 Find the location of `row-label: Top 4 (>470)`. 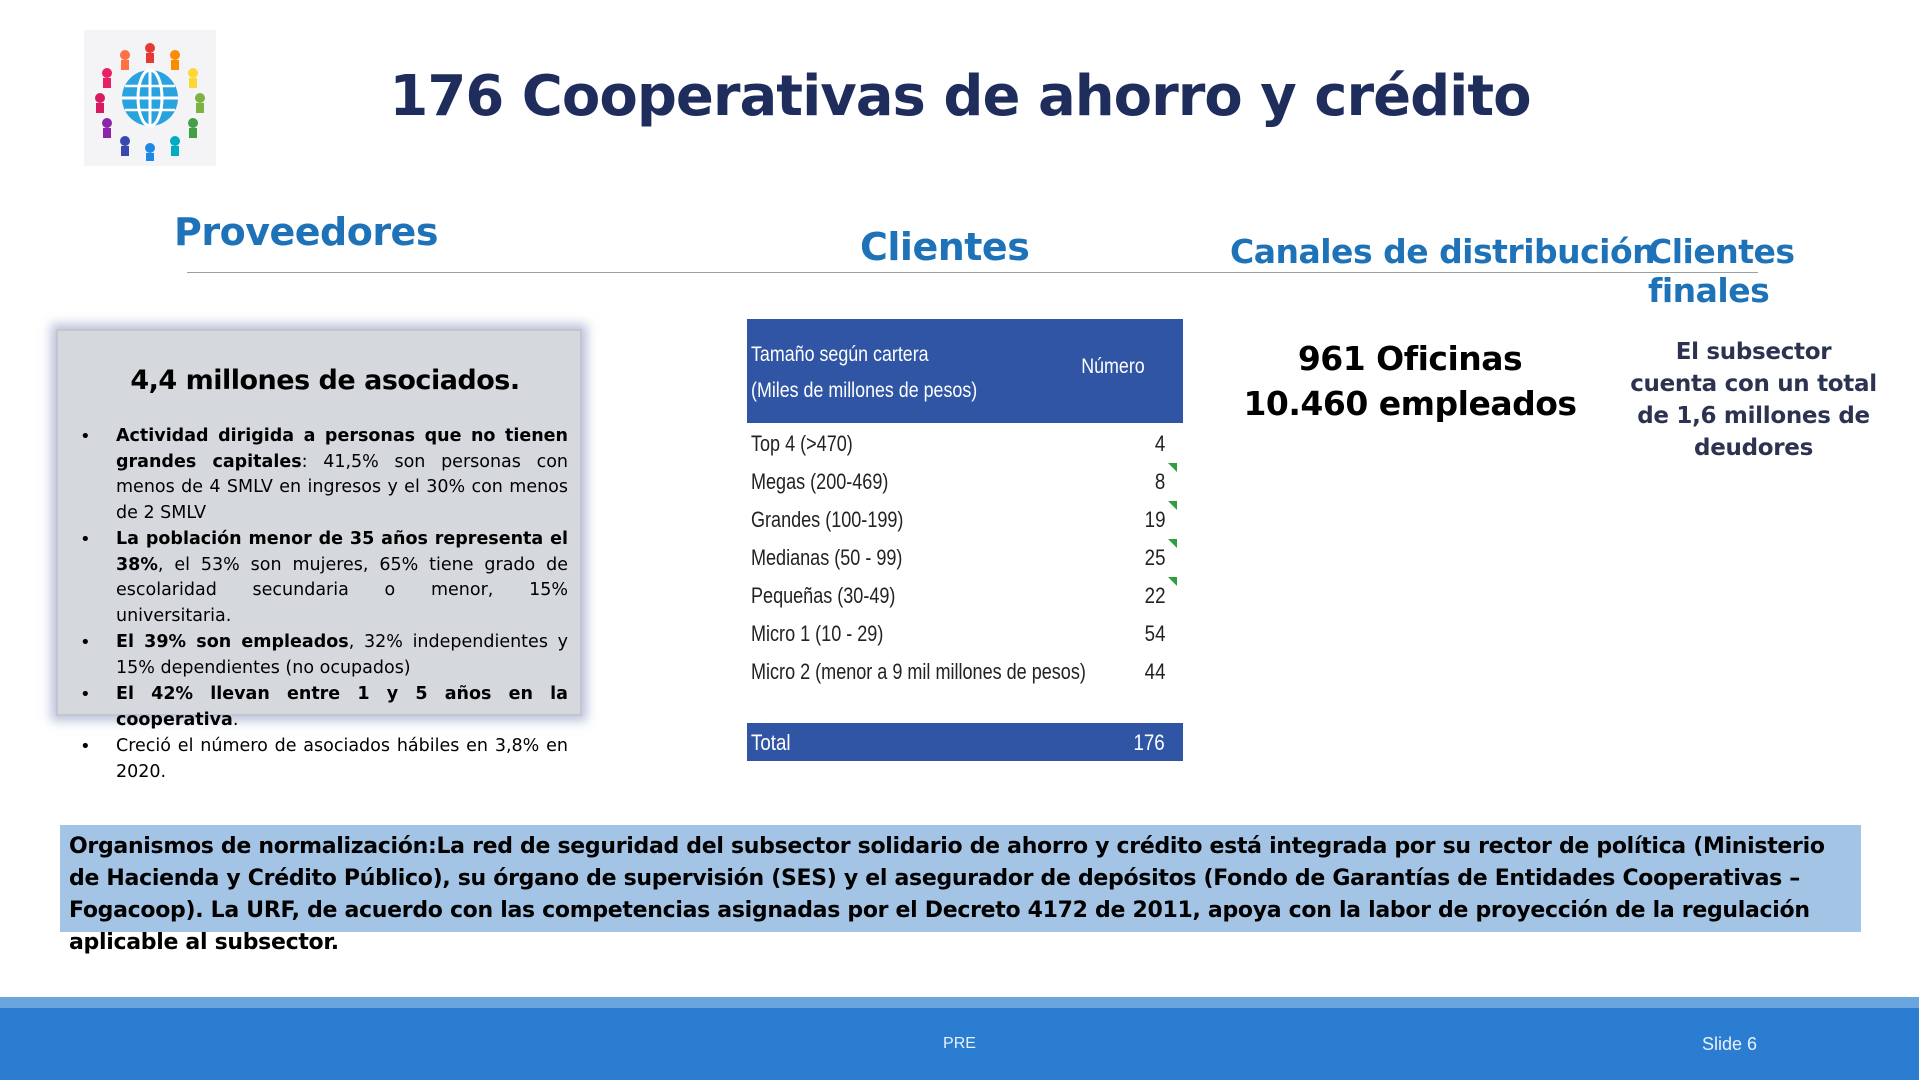

row-label: Top 4 (>470) is located at coordinates (802, 443).